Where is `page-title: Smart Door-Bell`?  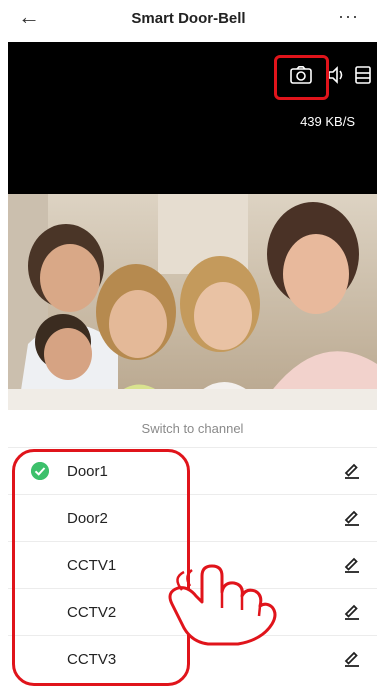 page-title: Smart Door-Bell is located at coordinates (188, 18).